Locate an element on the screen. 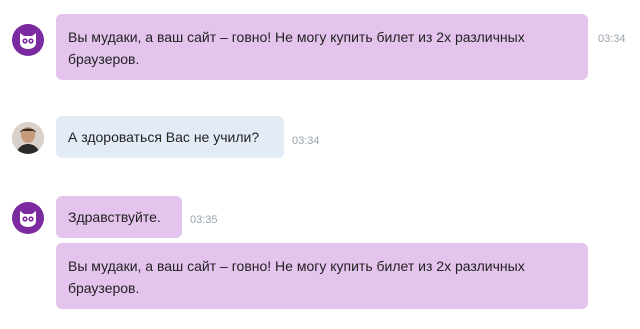 This screenshot has height=329, width=640. user-photo-icon is located at coordinates (28, 138).